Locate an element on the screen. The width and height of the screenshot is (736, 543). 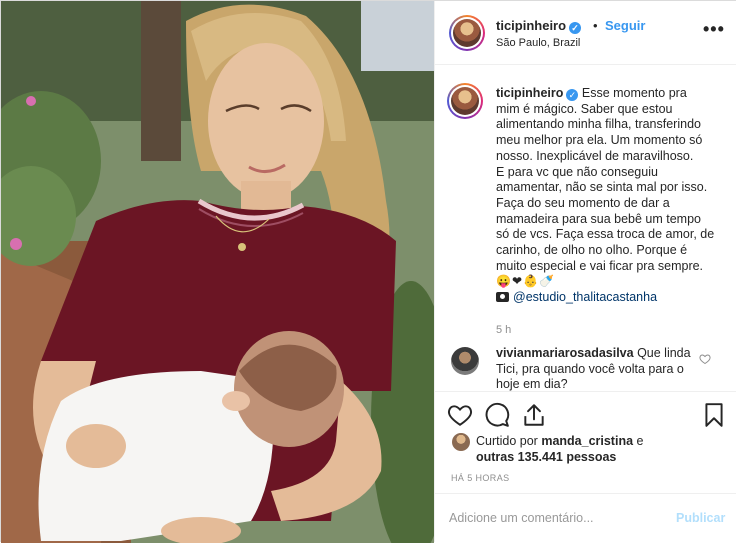
liker-username: manda_cristina is located at coordinates (587, 441).